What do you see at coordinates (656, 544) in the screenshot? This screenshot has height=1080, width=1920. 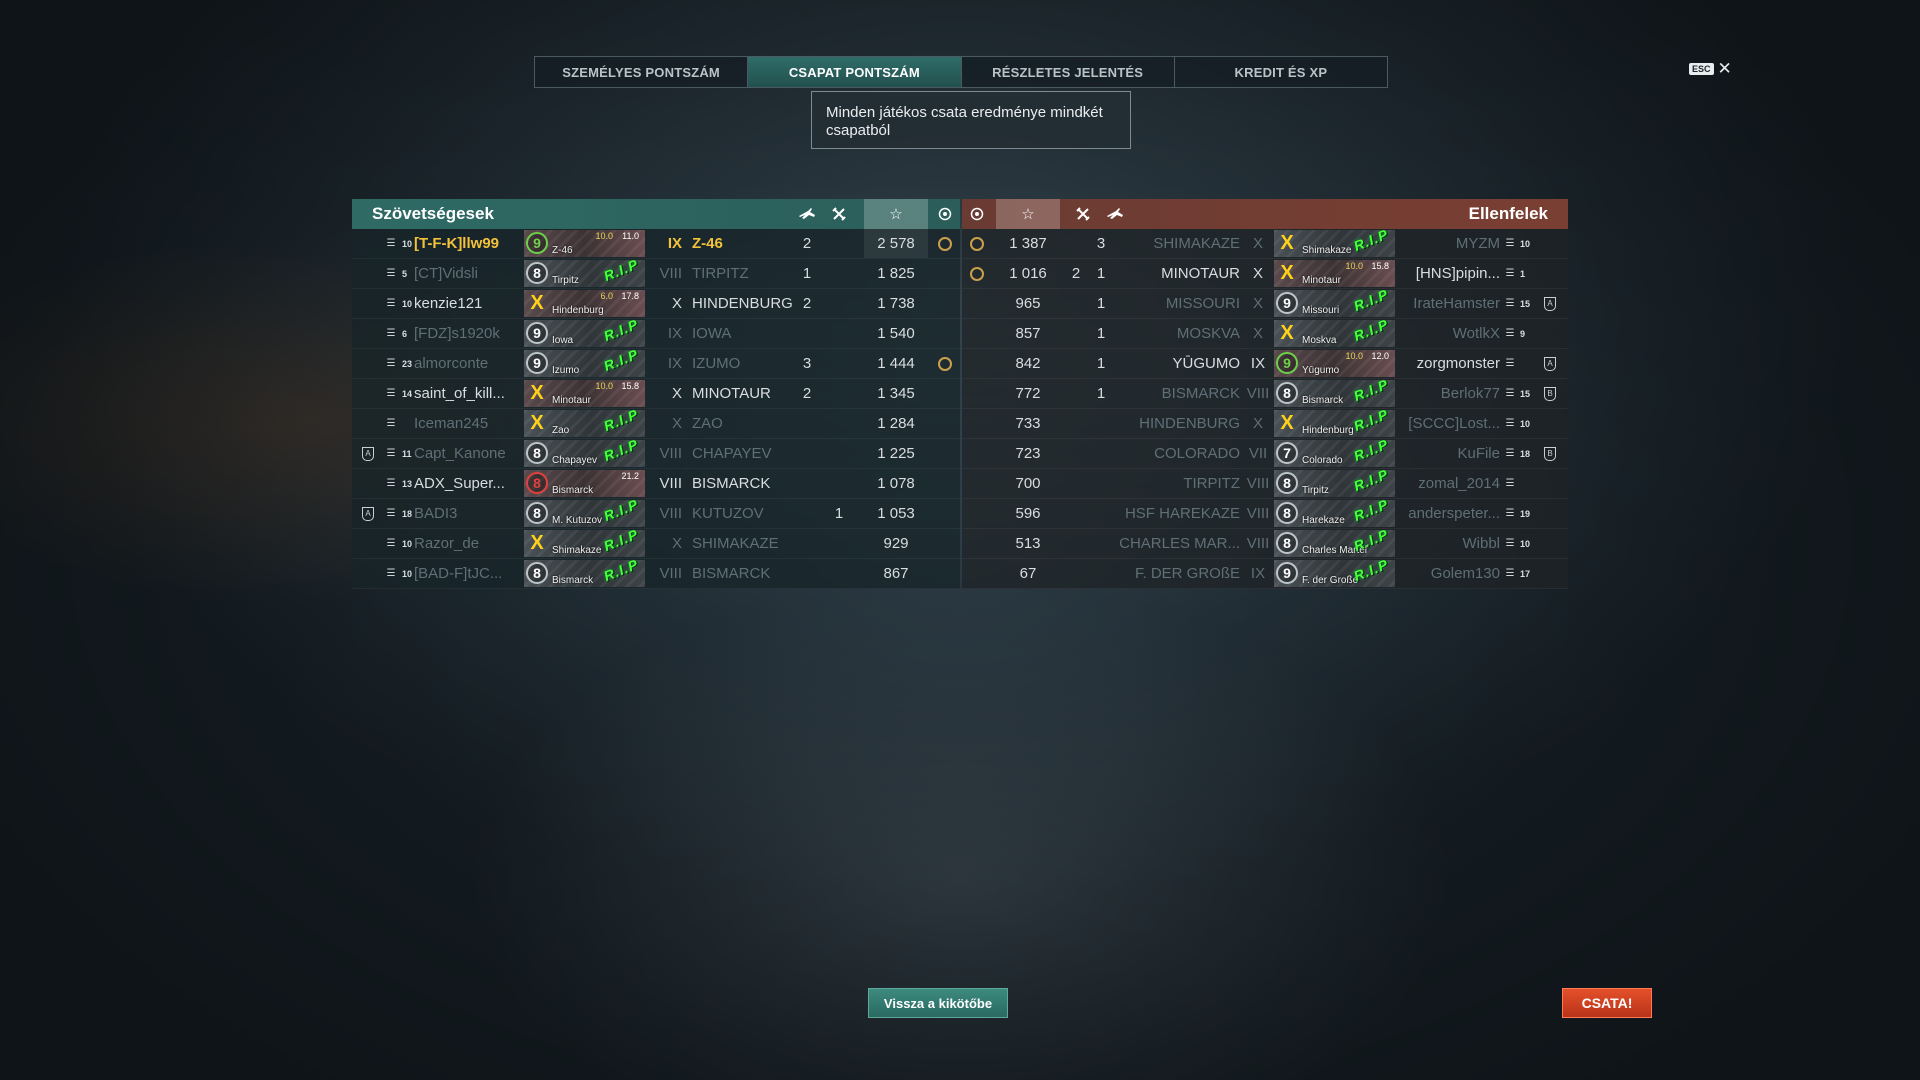 I see `table-row: ☰ 10 Razor_de X Shimakaze R.I.P X SHIMAKAZE 929` at bounding box center [656, 544].